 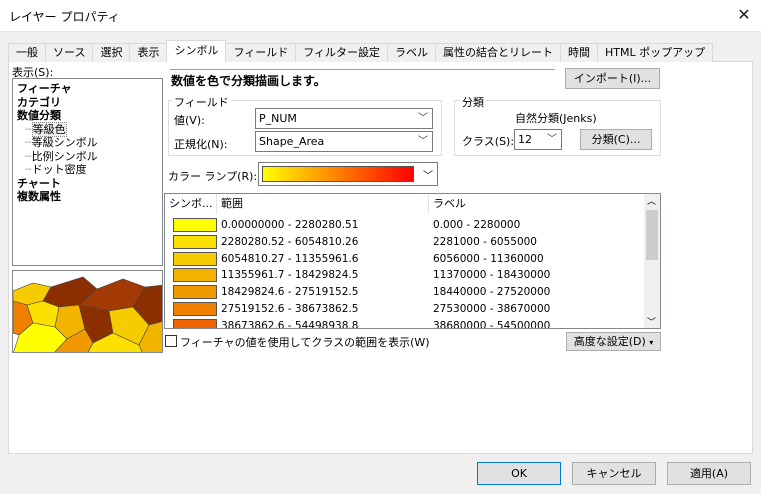 What do you see at coordinates (519, 473) in the screenshot?
I see `ok-button: OK` at bounding box center [519, 473].